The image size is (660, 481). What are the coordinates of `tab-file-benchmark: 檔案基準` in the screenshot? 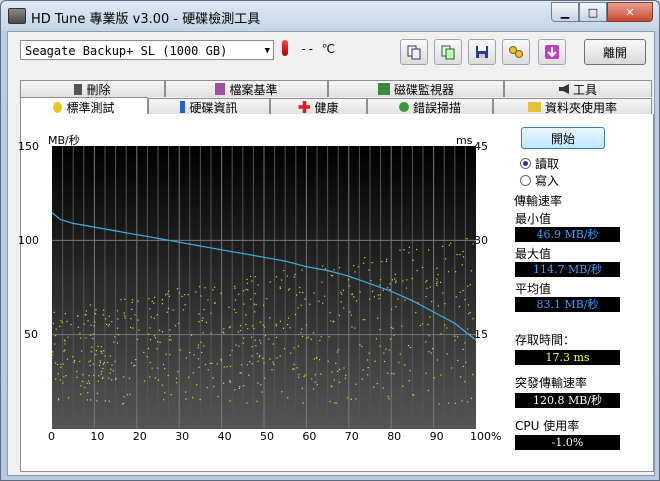 It's located at (246, 88).